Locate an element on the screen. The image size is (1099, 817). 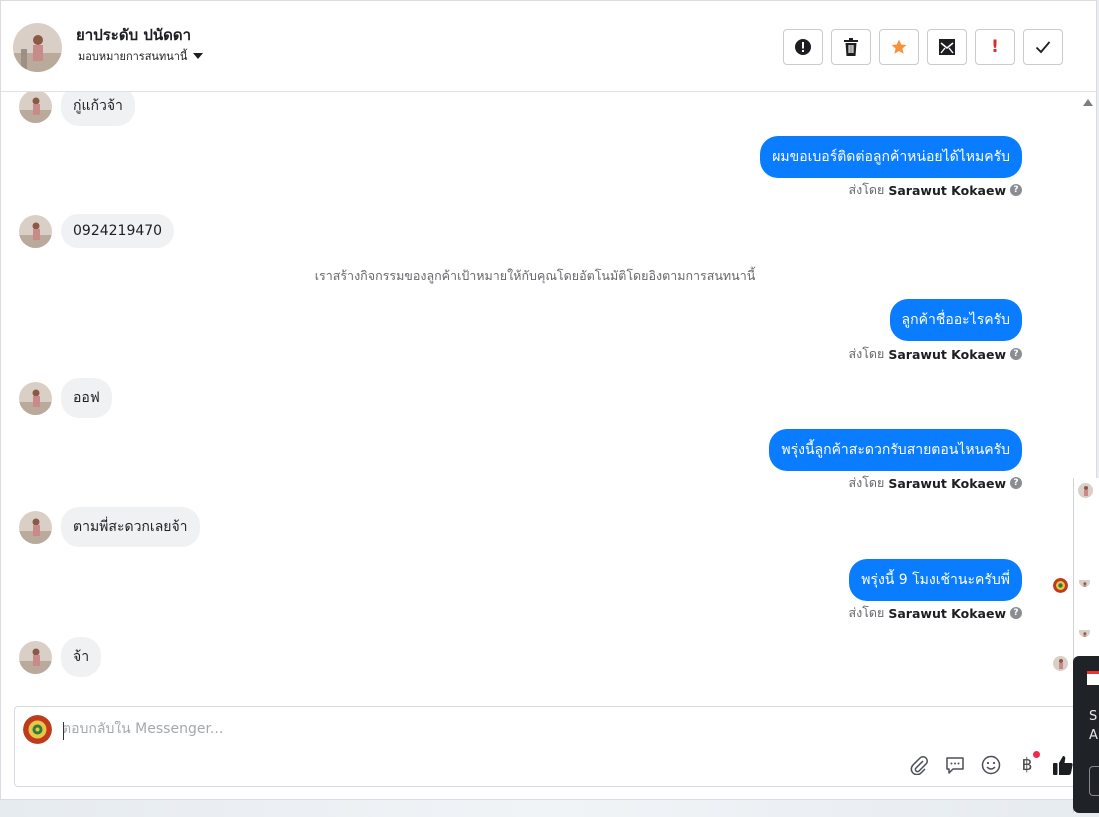
seen-by-page-avatar is located at coordinates (1060, 585).